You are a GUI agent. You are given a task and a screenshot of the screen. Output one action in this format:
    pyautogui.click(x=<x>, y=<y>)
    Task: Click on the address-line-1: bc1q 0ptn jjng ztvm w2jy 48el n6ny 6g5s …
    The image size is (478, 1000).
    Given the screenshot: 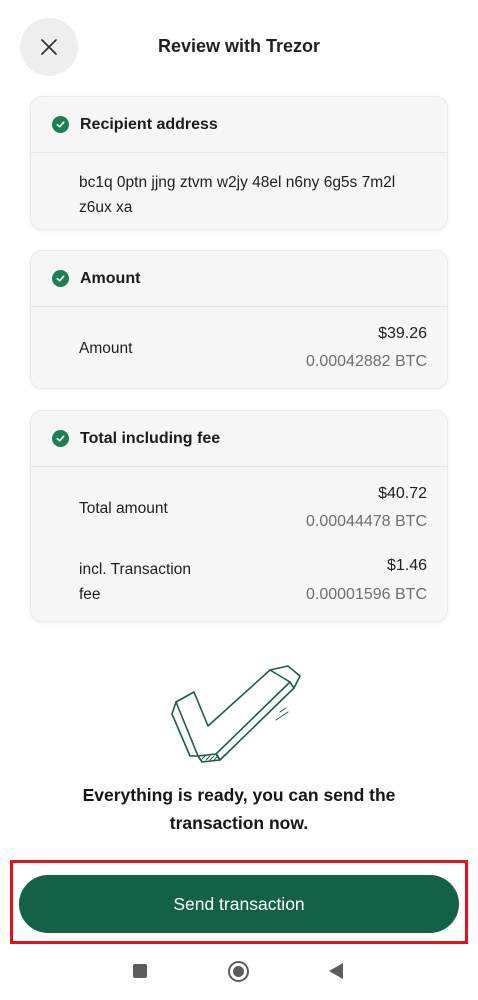 What is the action you would take?
    pyautogui.click(x=237, y=182)
    